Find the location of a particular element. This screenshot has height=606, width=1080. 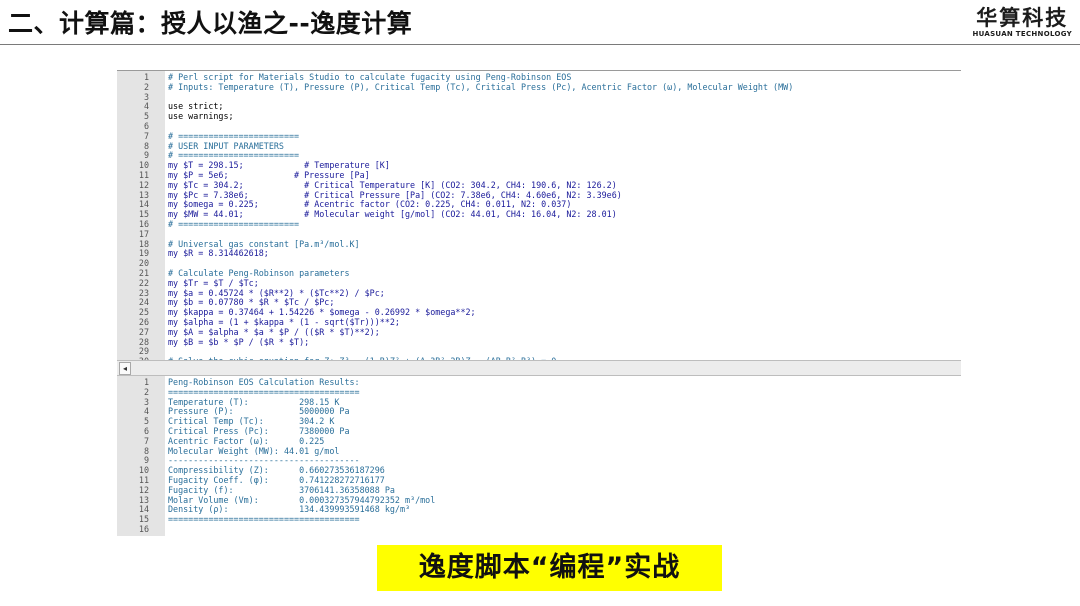

code-line: 16 # ======================== is located at coordinates (539, 224).